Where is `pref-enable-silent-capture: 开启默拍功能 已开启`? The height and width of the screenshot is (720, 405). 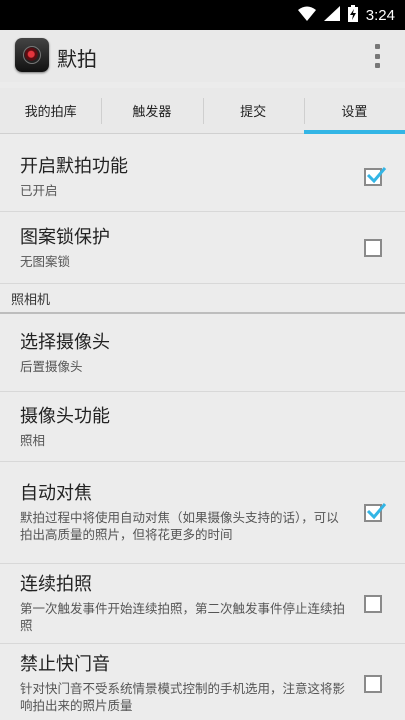 pref-enable-silent-capture: 开启默拍功能 已开启 is located at coordinates (202, 177).